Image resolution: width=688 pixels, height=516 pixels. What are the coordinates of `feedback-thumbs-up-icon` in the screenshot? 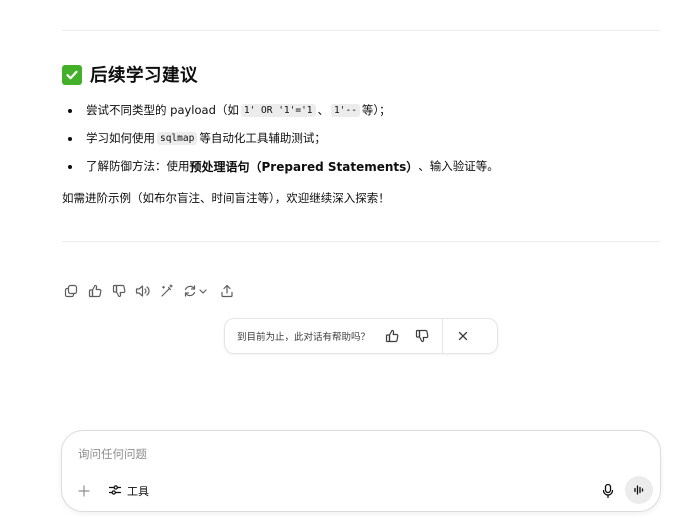 It's located at (392, 336).